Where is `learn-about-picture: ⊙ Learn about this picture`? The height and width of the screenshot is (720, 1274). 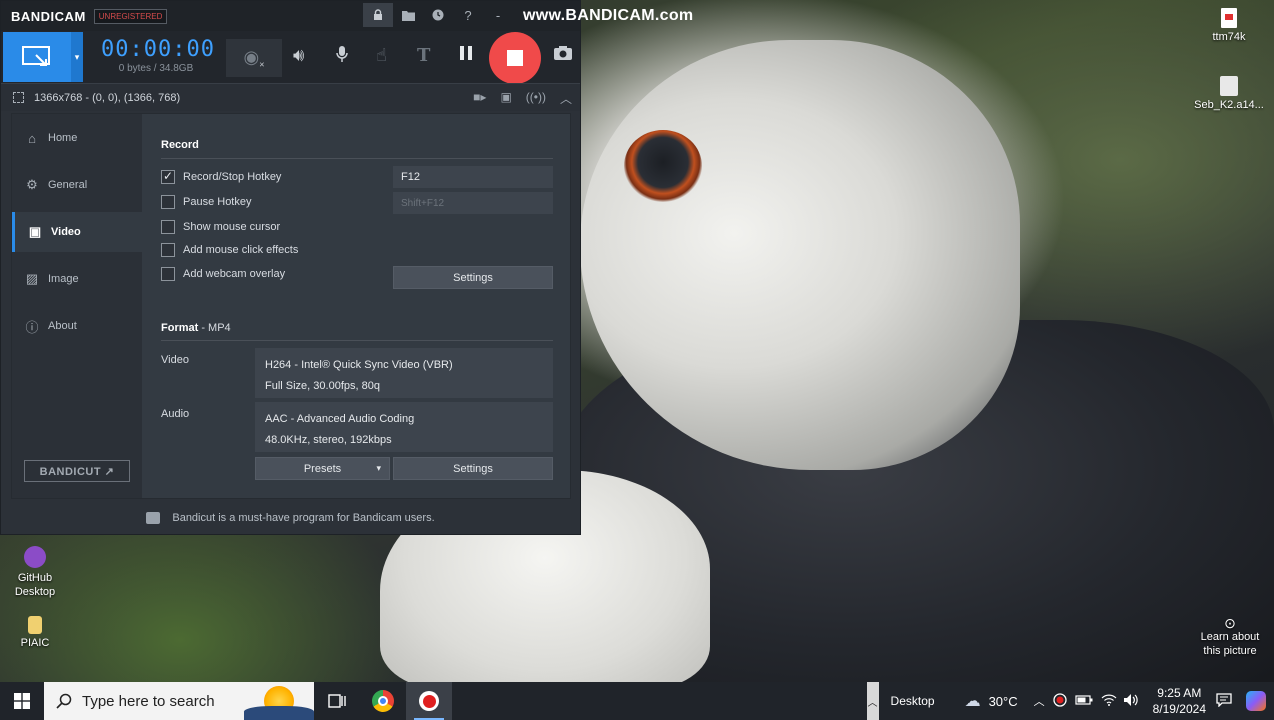 learn-about-picture: ⊙ Learn about this picture is located at coordinates (1230, 637).